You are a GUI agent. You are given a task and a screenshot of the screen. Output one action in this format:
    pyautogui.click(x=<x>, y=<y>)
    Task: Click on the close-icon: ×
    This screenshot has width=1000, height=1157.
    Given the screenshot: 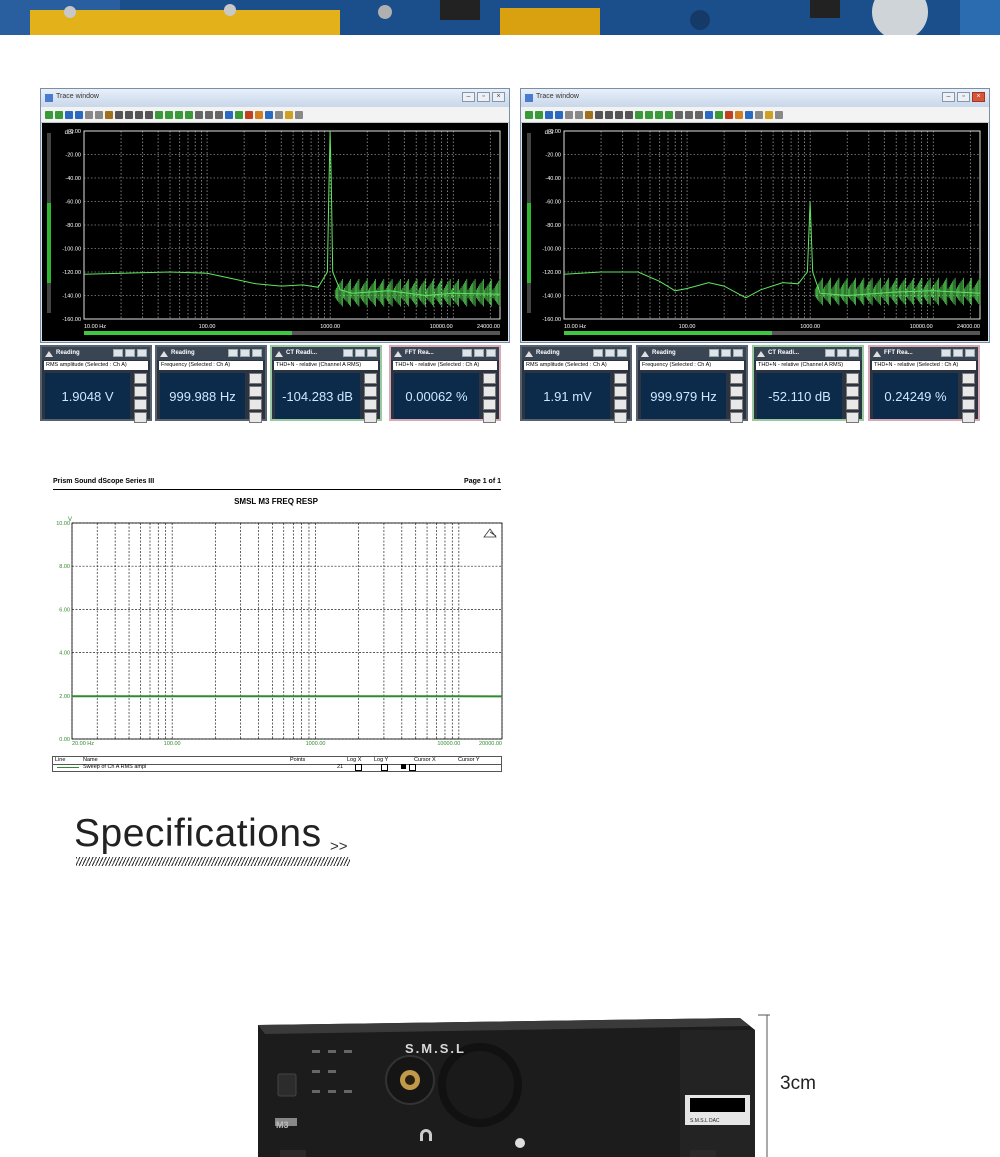 What is the action you would take?
    pyautogui.click(x=498, y=97)
    